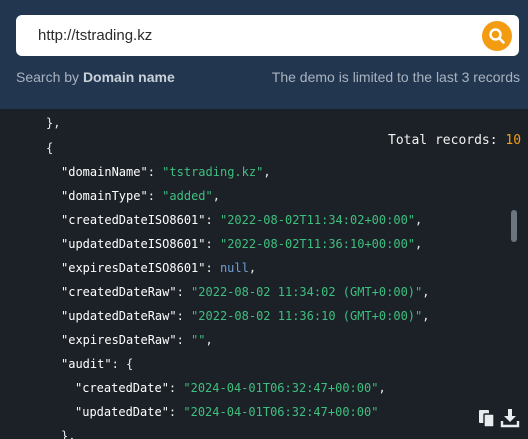 Image resolution: width=528 pixels, height=439 pixels. I want to click on search-input, so click(250, 35).